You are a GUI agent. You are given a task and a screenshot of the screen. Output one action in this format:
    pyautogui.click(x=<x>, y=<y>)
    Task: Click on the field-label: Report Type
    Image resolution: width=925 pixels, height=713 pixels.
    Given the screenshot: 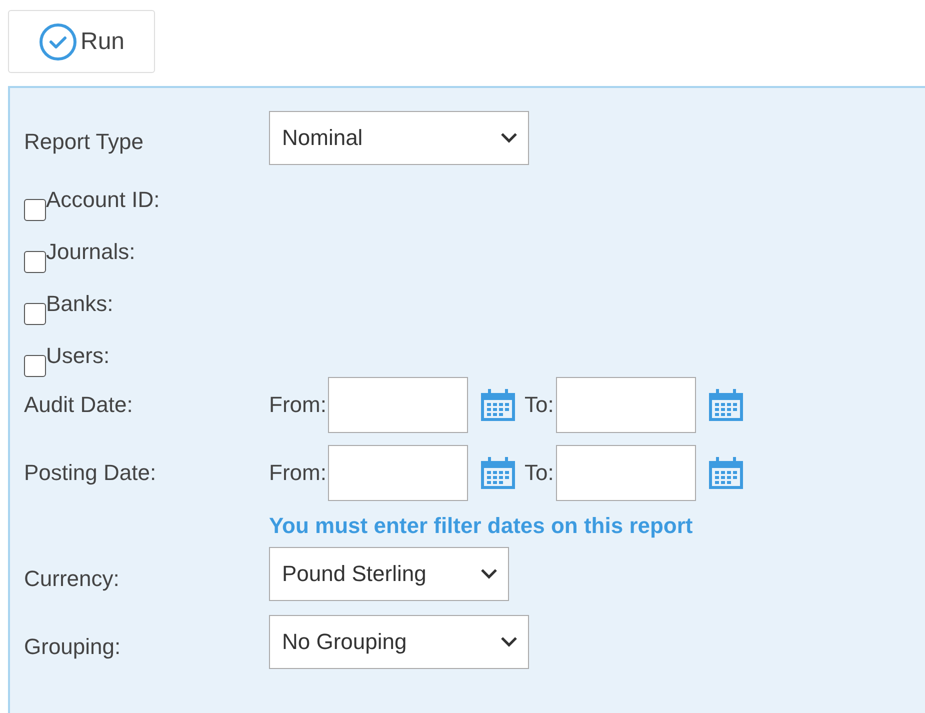 What is the action you would take?
    pyautogui.click(x=84, y=141)
    